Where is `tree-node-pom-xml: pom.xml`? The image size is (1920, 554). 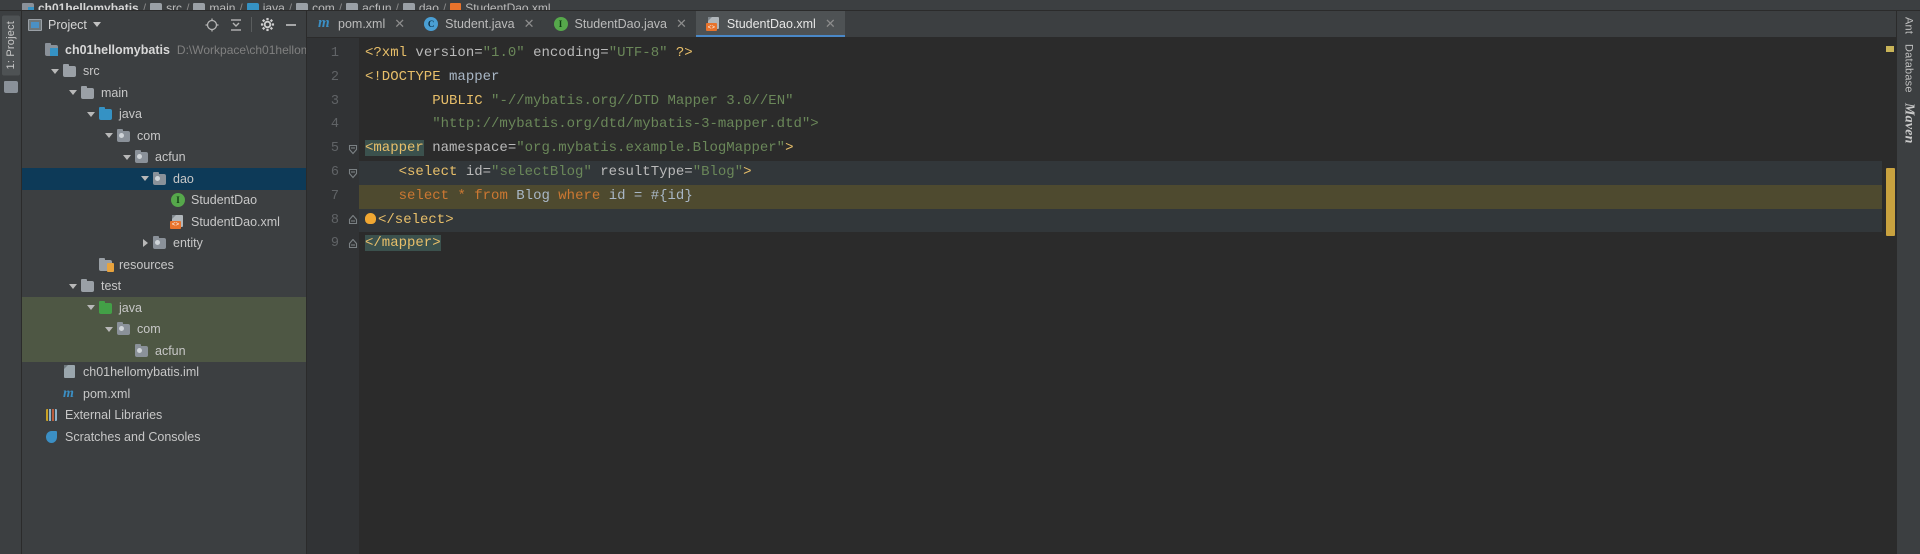
tree-node-pom-xml: pom.xml is located at coordinates (164, 394).